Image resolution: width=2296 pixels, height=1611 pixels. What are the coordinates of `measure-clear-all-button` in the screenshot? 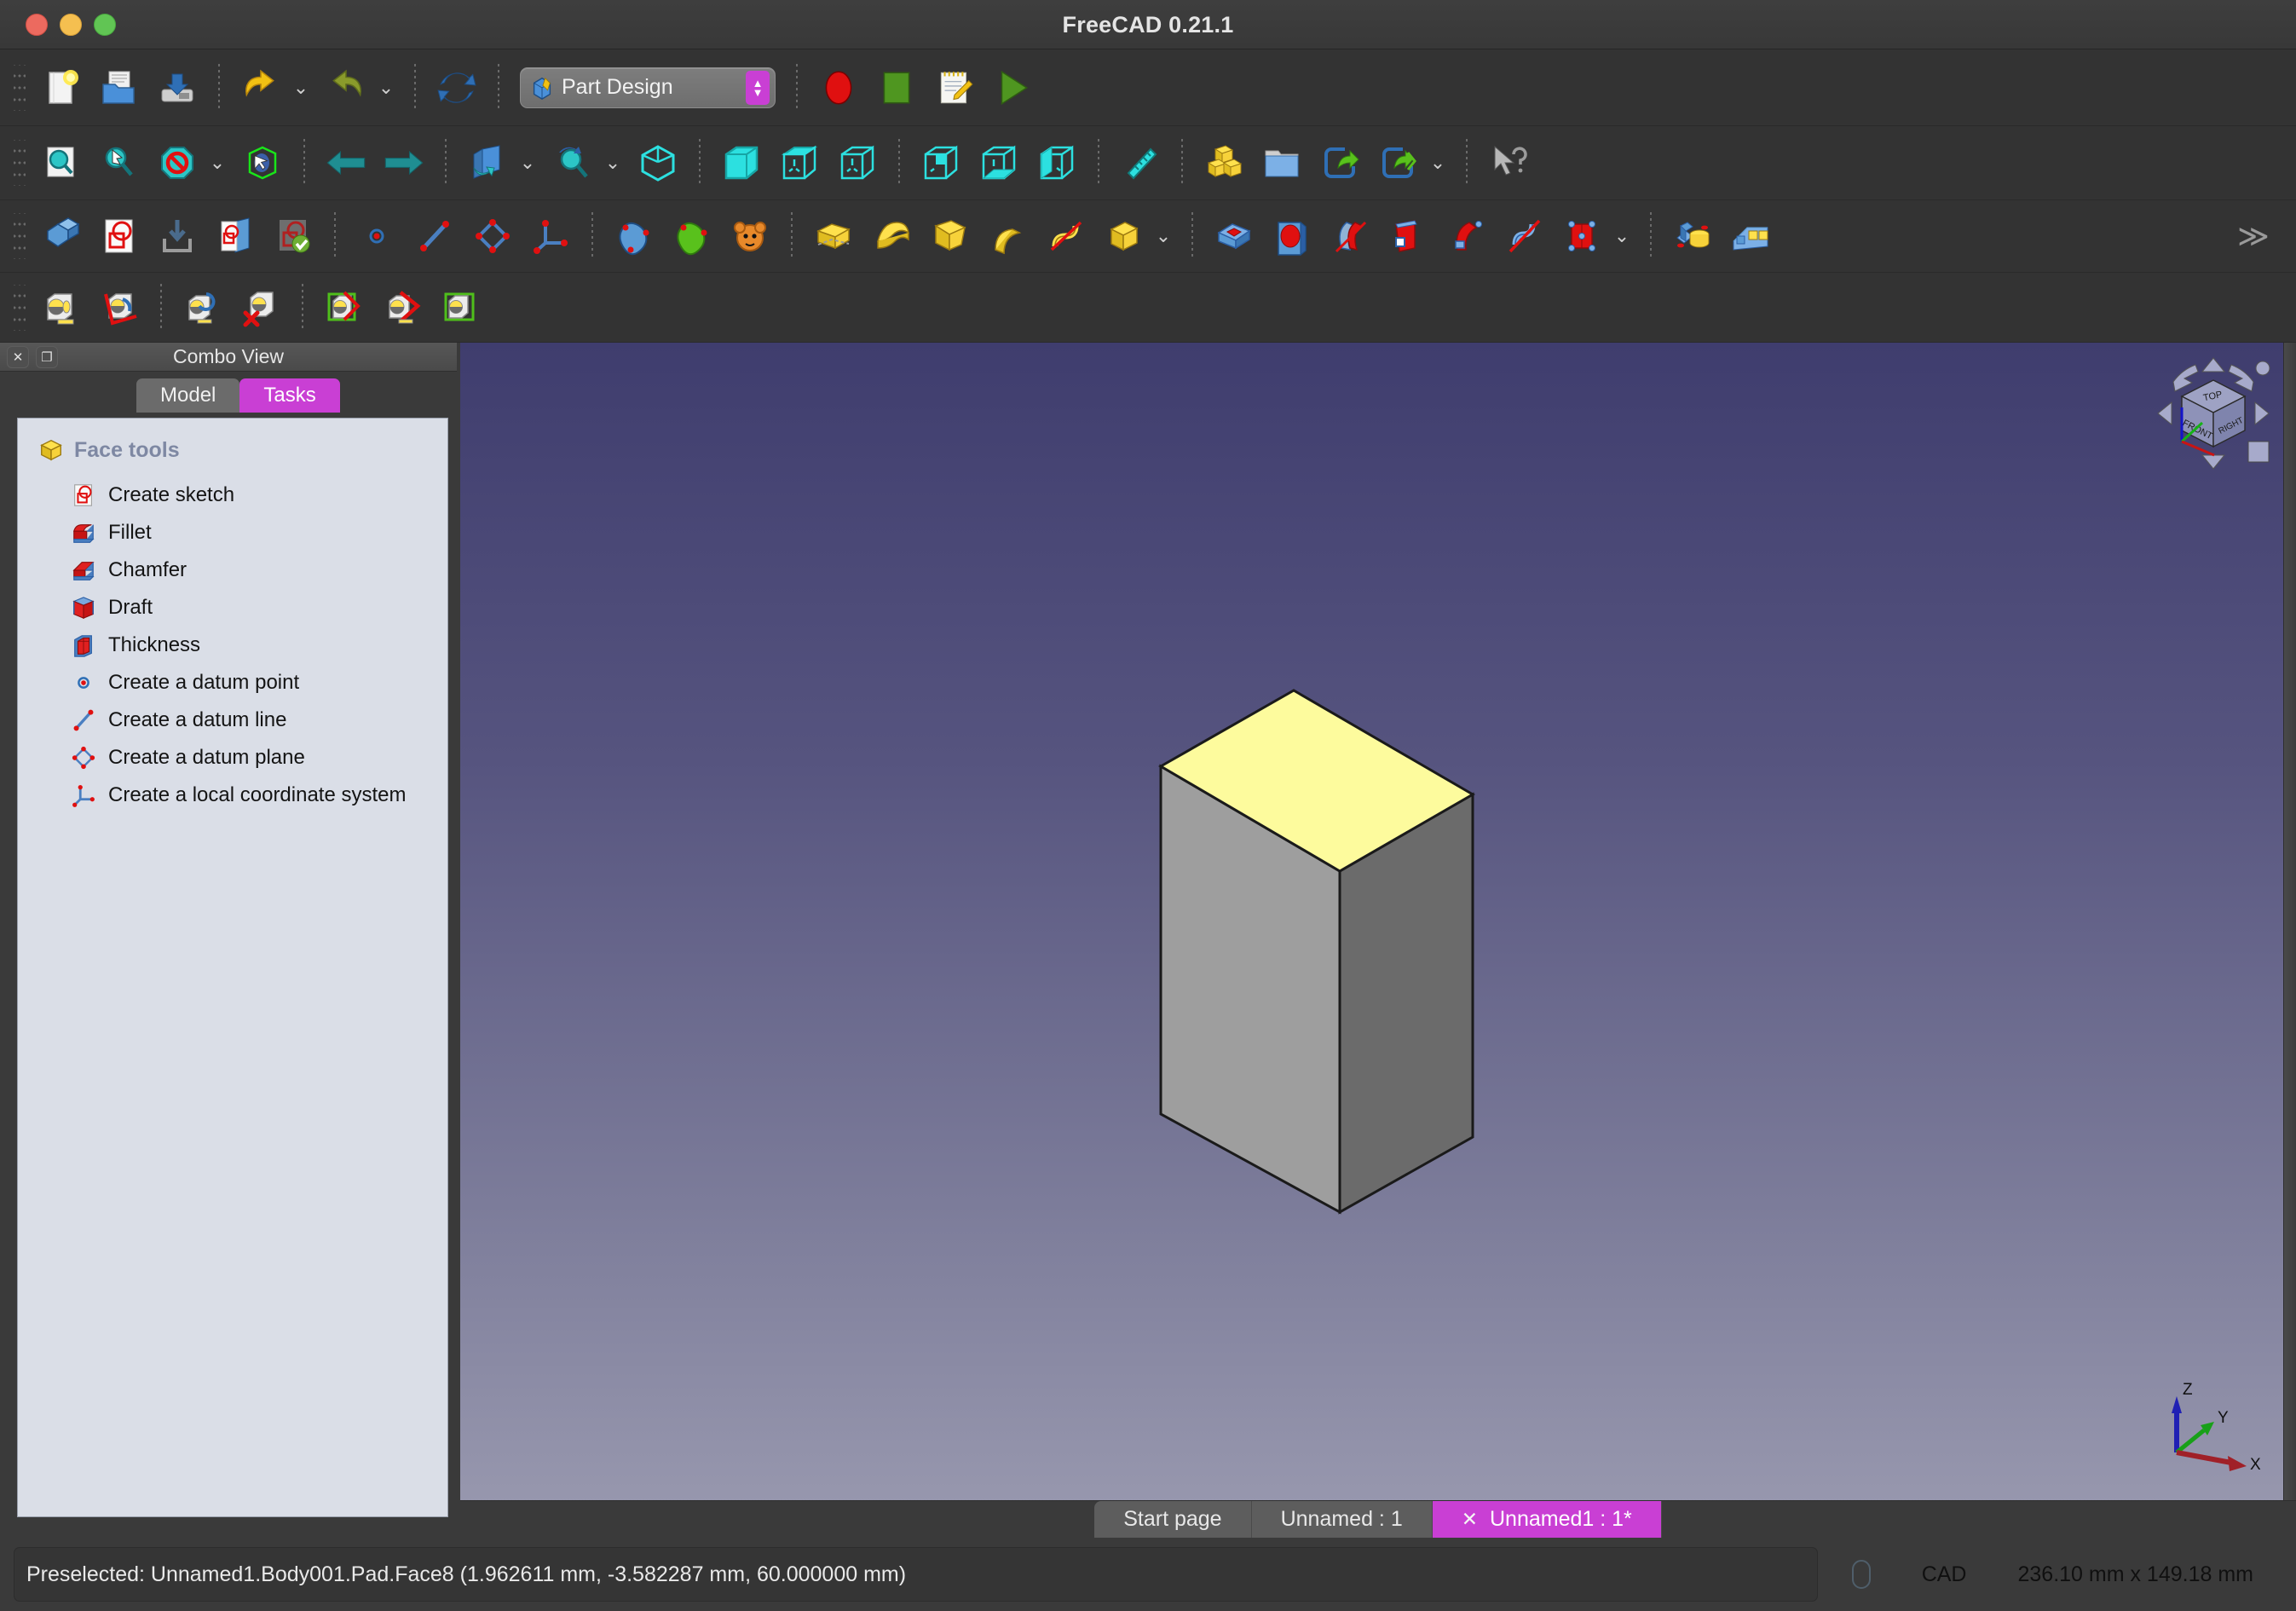 It's located at (260, 307).